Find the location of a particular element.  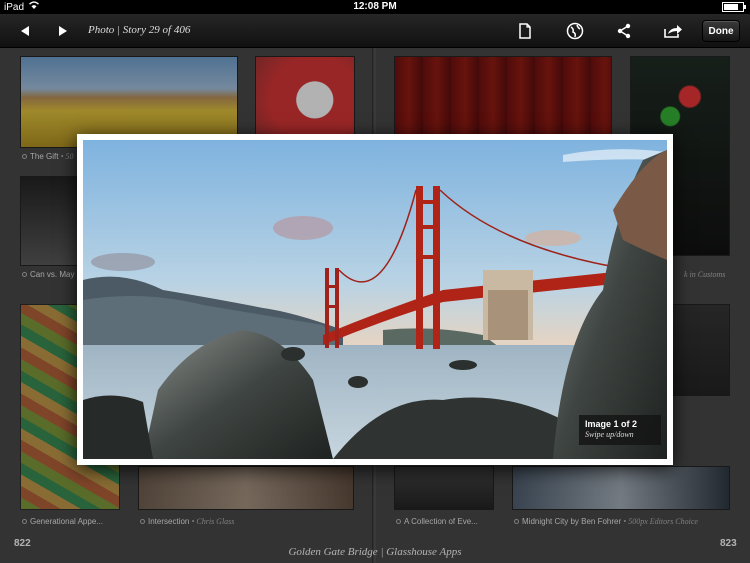

image-counter-badge: Image 1 of 2 Swipe up/down is located at coordinates (620, 430).